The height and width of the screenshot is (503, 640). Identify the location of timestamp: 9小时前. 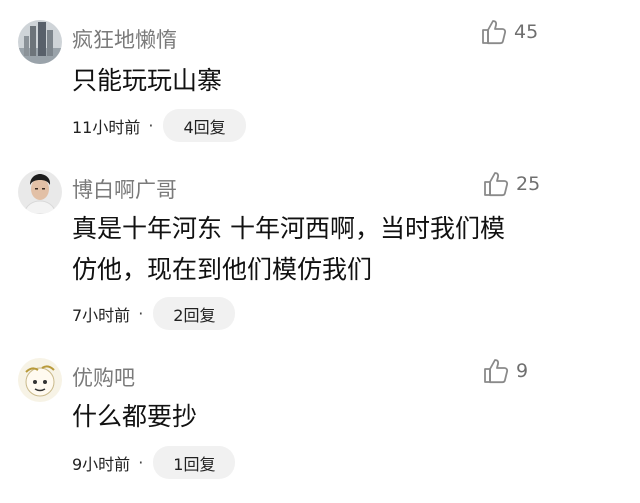
(101, 464).